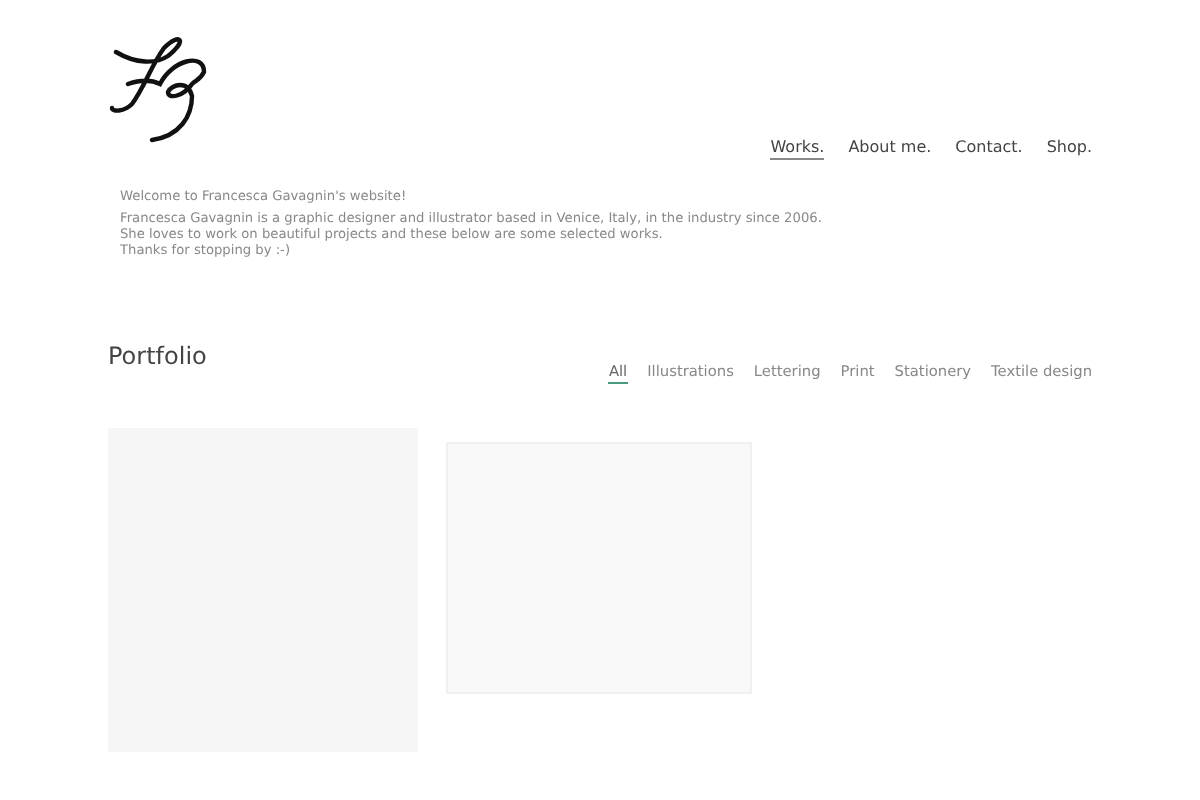 This screenshot has height=800, width=1200. I want to click on nav-link: Shop., so click(1069, 149).